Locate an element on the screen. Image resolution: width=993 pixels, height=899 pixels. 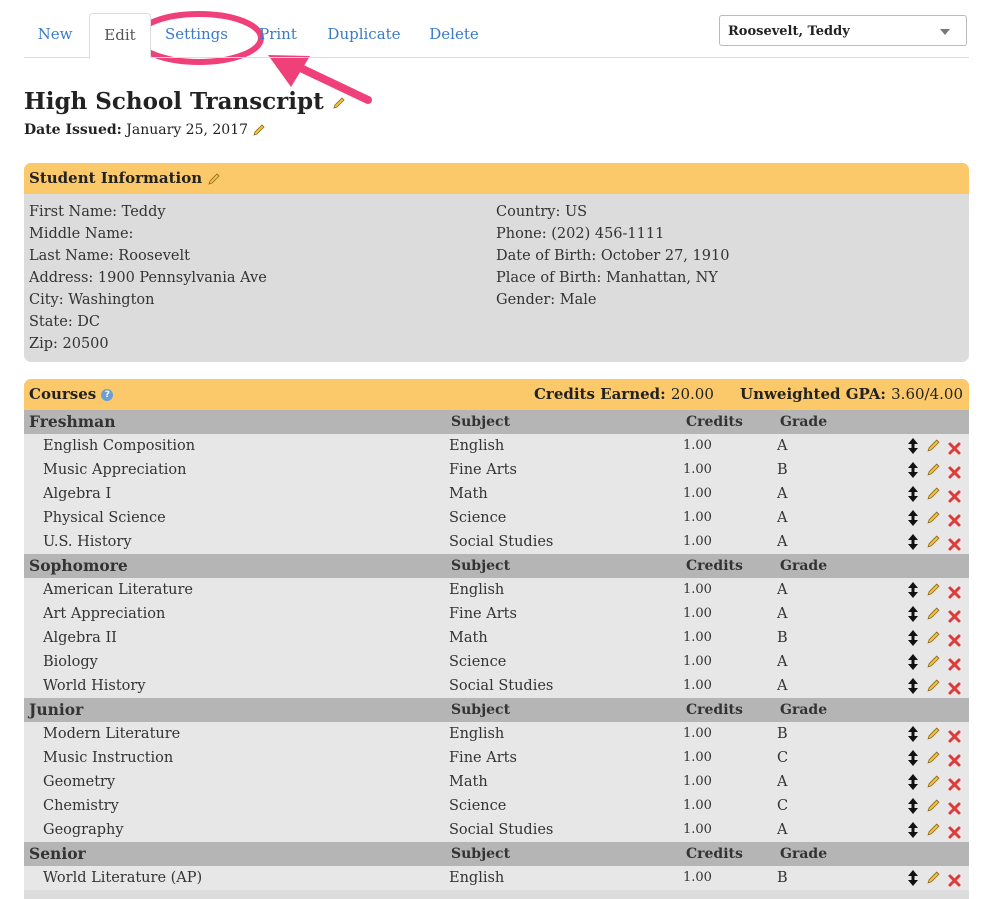
course-grade: C is located at coordinates (783, 806).